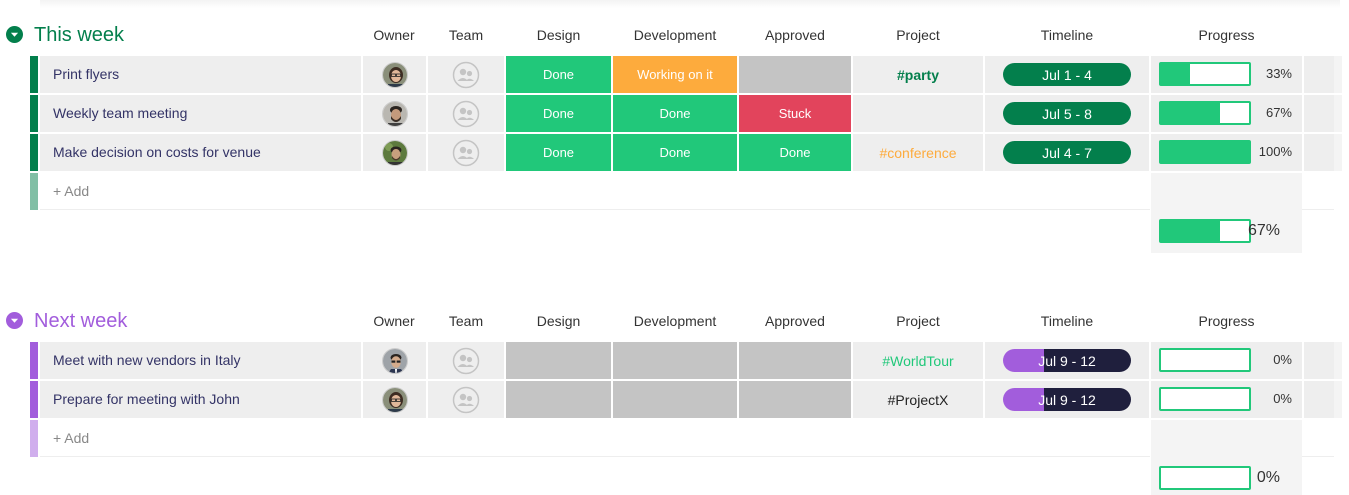 This screenshot has height=495, width=1349. Describe the element at coordinates (1278, 73) in the screenshot. I see `progress-percent: 33%` at that location.